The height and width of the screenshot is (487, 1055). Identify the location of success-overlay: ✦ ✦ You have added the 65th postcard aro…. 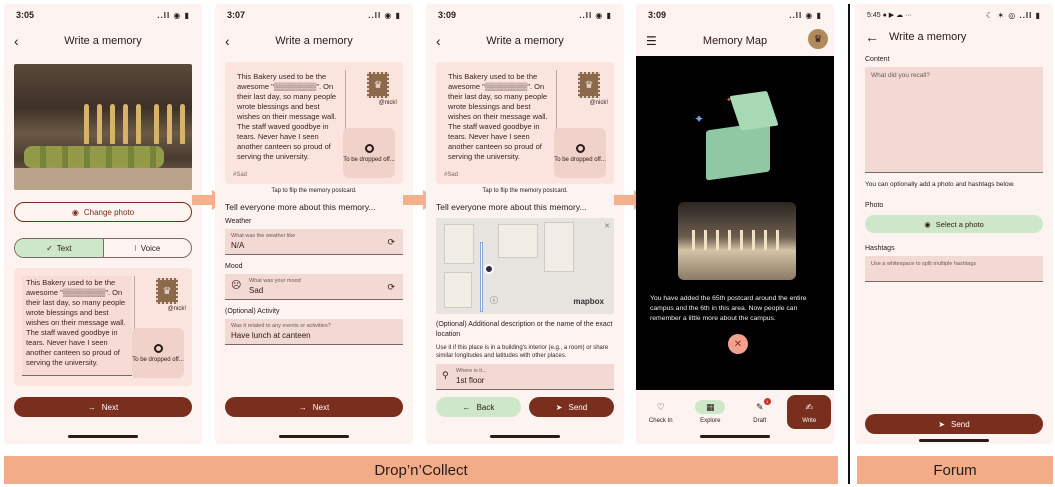
(735, 223).